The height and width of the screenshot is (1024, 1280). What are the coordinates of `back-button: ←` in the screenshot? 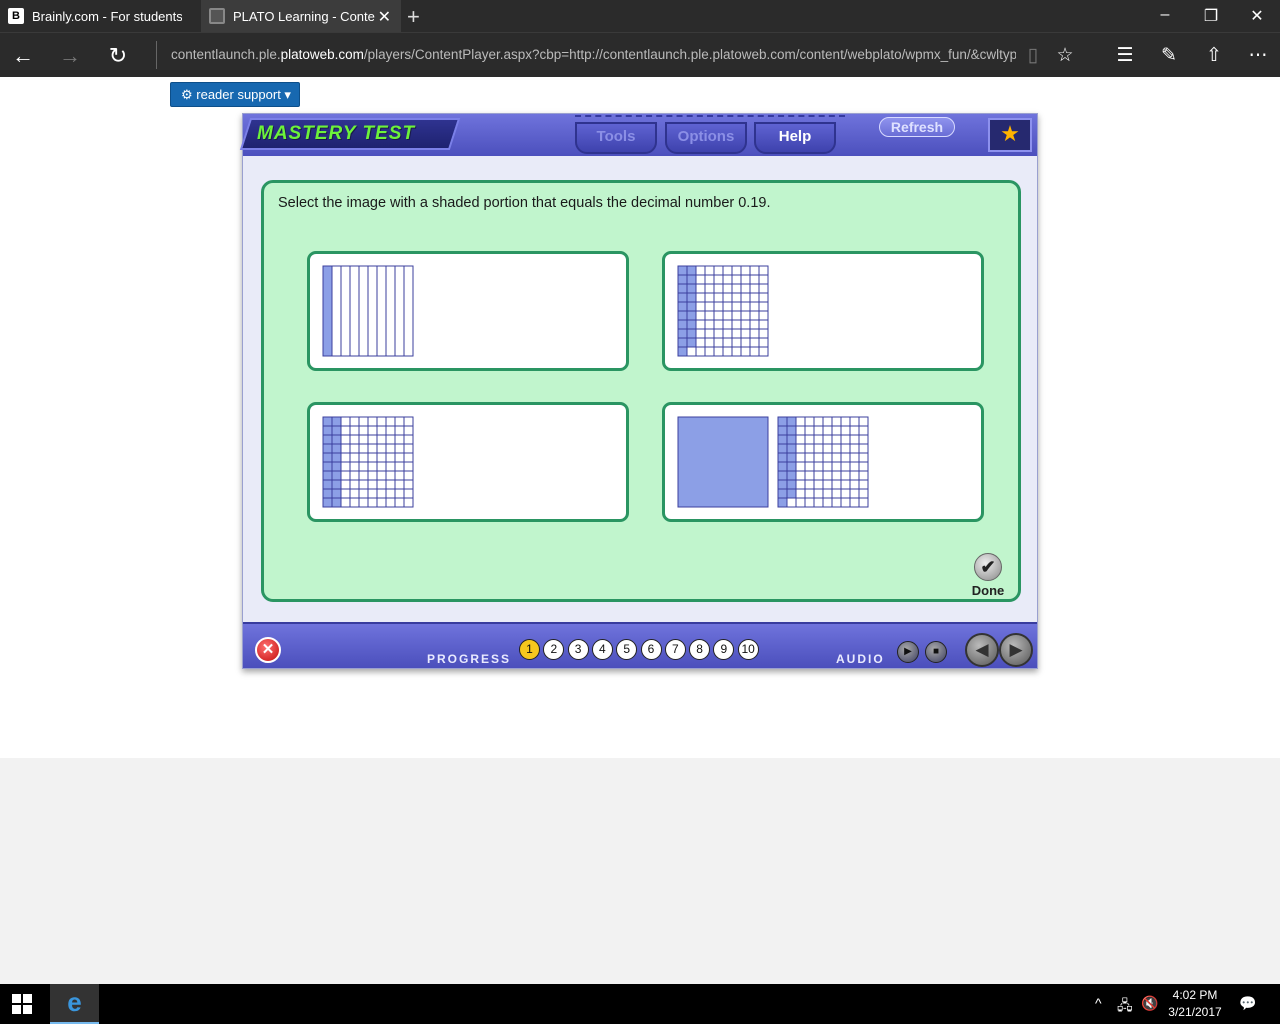 It's located at (23, 56).